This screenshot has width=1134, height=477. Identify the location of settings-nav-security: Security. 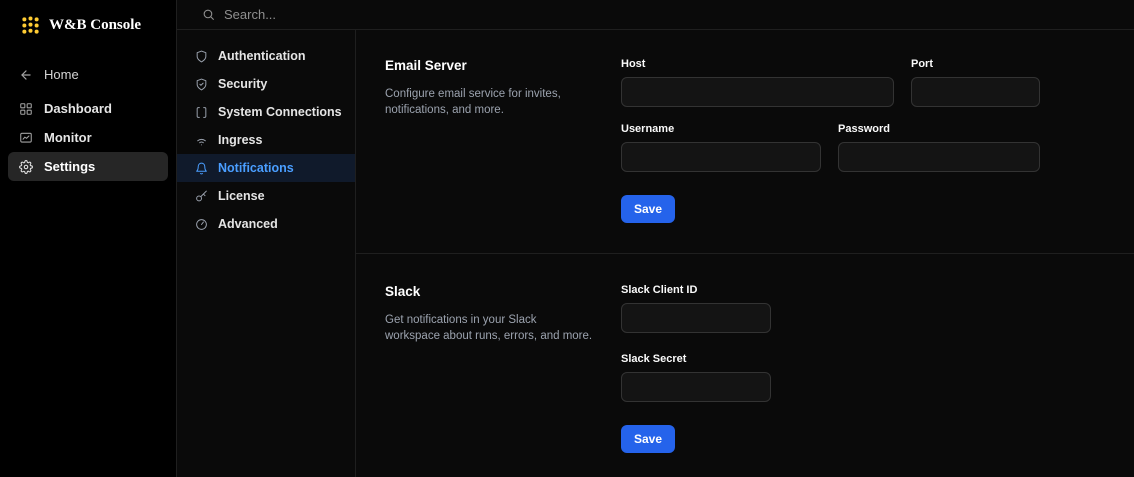
(266, 84).